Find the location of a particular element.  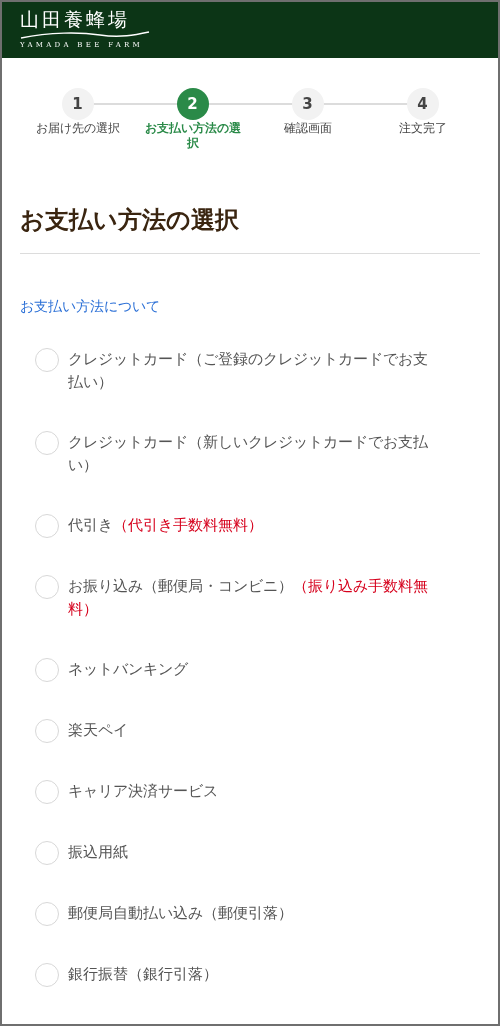

step-label: お支払い方法の選択 is located at coordinates (192, 136).